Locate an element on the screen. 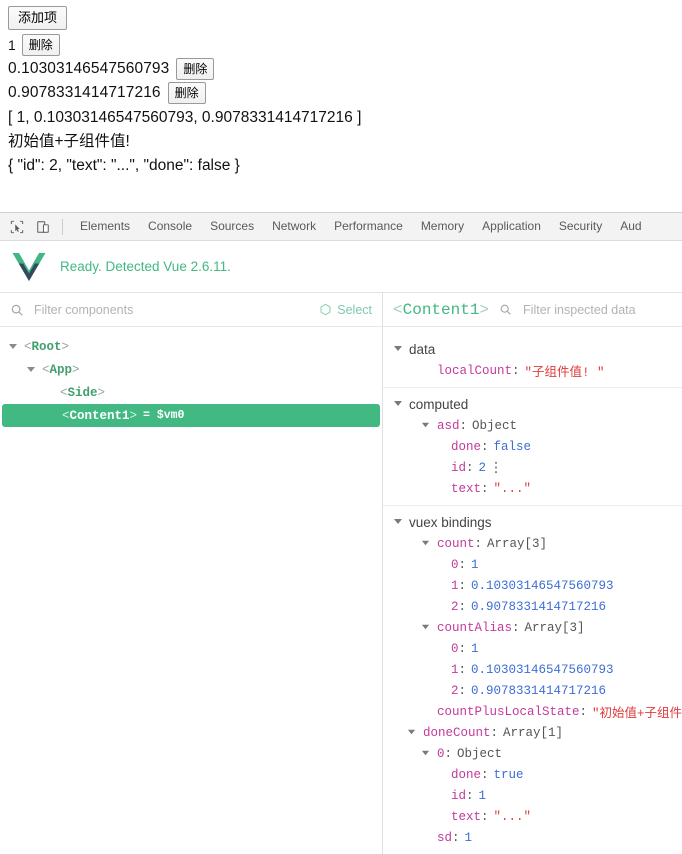  devtools-tab-security: Security is located at coordinates (580, 226).